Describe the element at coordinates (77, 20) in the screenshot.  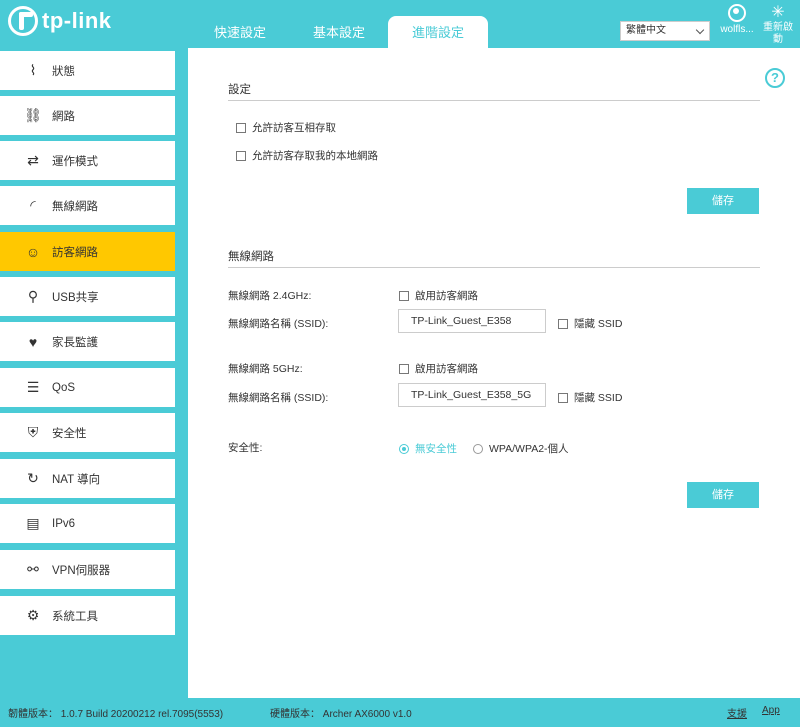
I see `logo-text: tp-link` at that location.